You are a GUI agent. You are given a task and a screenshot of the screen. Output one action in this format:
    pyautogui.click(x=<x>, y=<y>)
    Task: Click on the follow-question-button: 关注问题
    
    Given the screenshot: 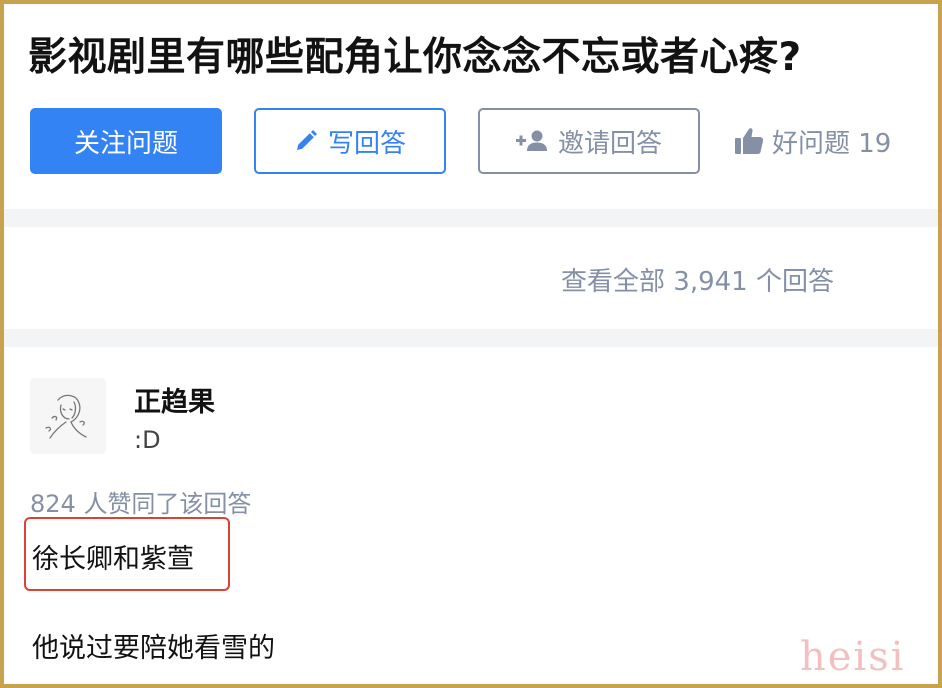 What is the action you would take?
    pyautogui.click(x=126, y=141)
    